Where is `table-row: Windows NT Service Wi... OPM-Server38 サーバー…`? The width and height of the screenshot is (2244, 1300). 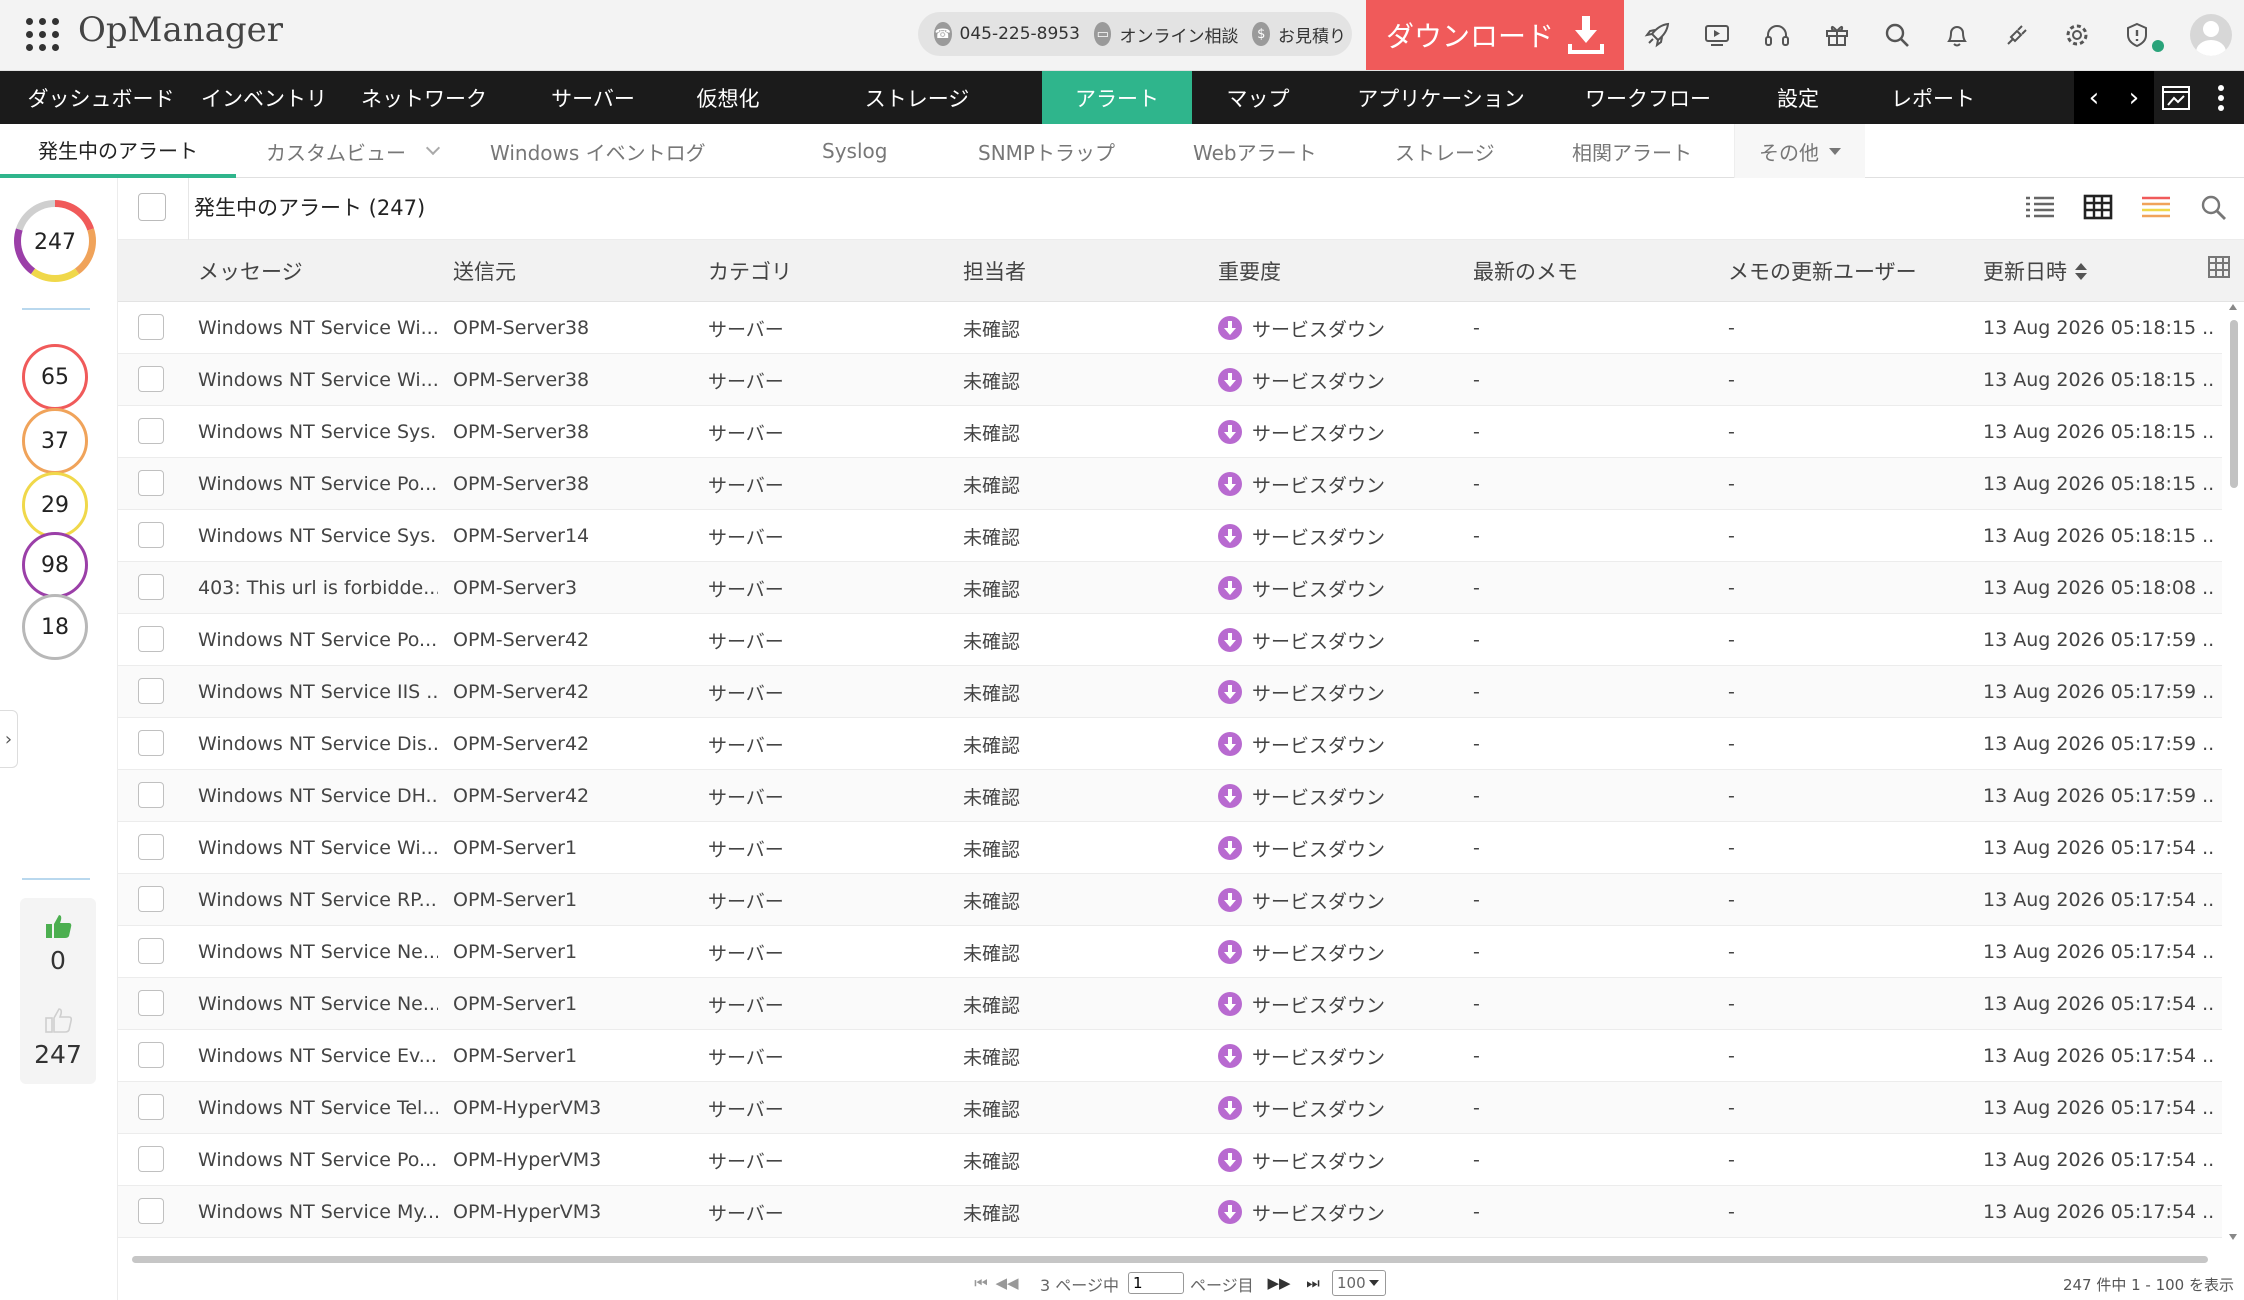 table-row: Windows NT Service Wi... OPM-Server38 サーバー… is located at coordinates (1170, 328).